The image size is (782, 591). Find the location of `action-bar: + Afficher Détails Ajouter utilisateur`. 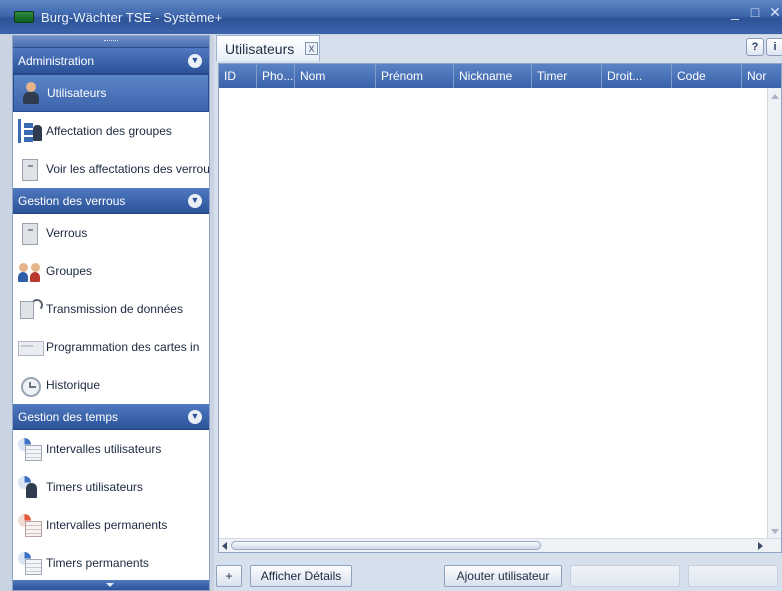

action-bar: + Afficher Détails Ajouter utilisateur is located at coordinates (498, 577).